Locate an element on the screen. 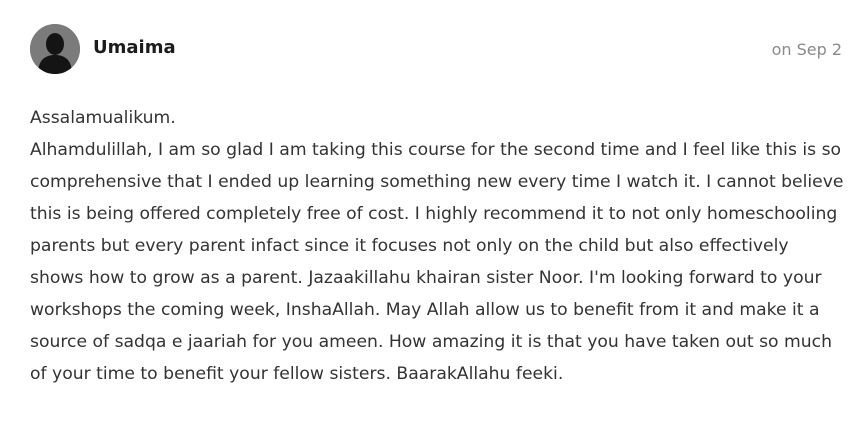 This screenshot has width=858, height=431. comment-greeting: Assalamualikum. is located at coordinates (103, 118).